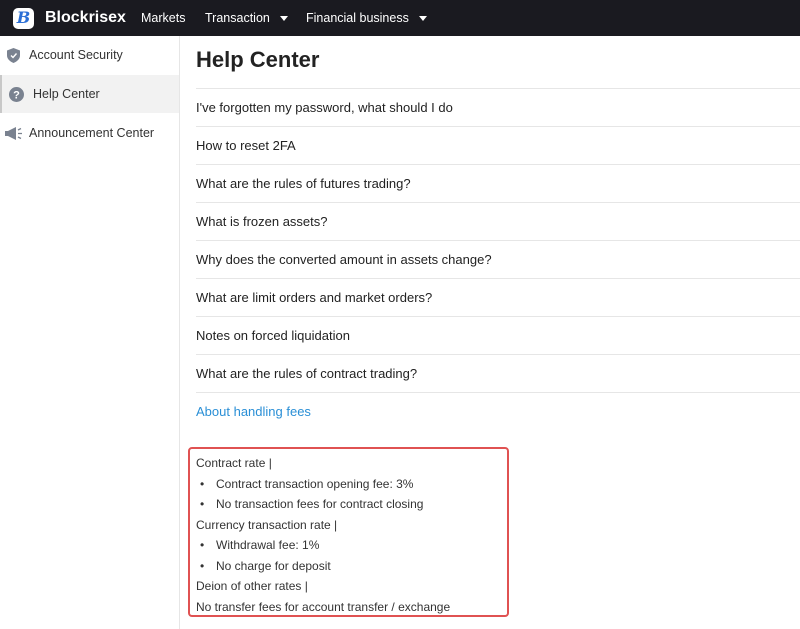 The width and height of the screenshot is (800, 629). I want to click on nav-markets-label: Markets, so click(163, 18).